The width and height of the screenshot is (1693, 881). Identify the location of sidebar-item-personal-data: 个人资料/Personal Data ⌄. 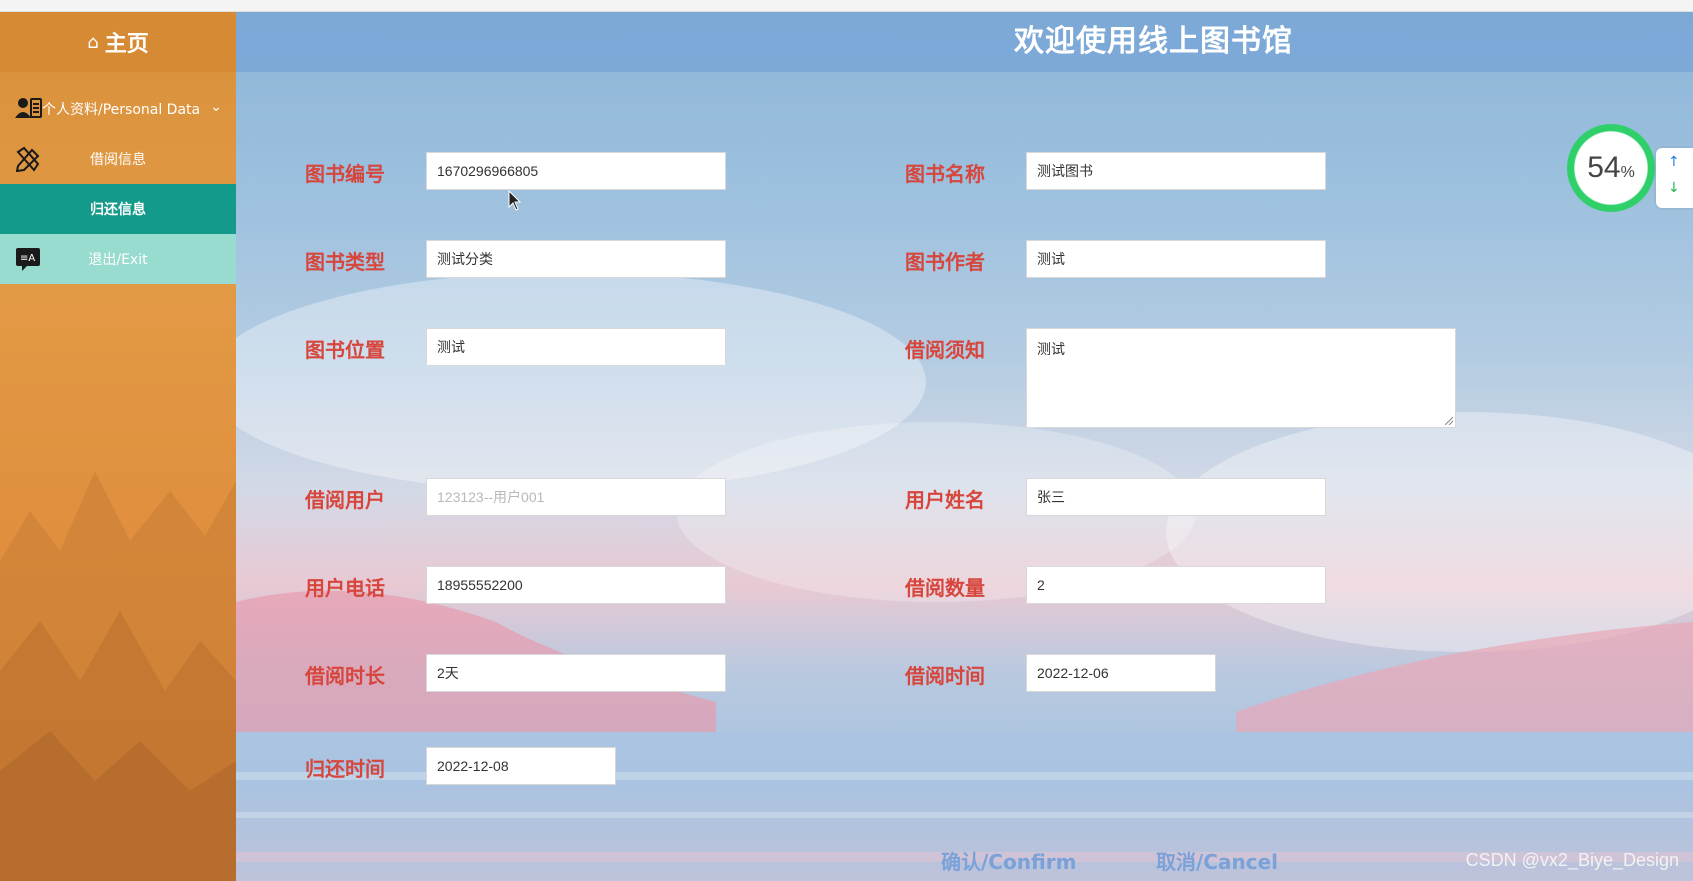
(118, 109).